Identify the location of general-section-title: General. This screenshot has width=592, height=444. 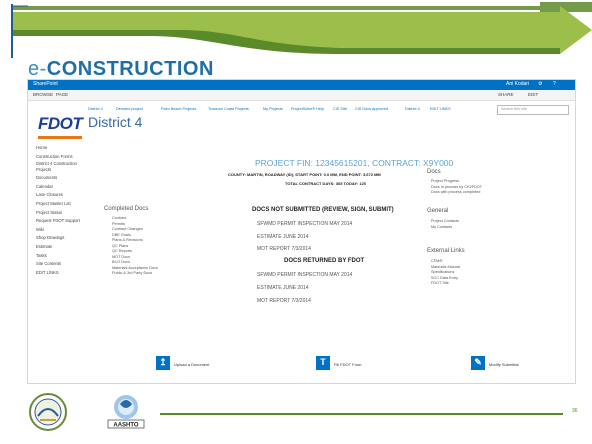
(438, 211).